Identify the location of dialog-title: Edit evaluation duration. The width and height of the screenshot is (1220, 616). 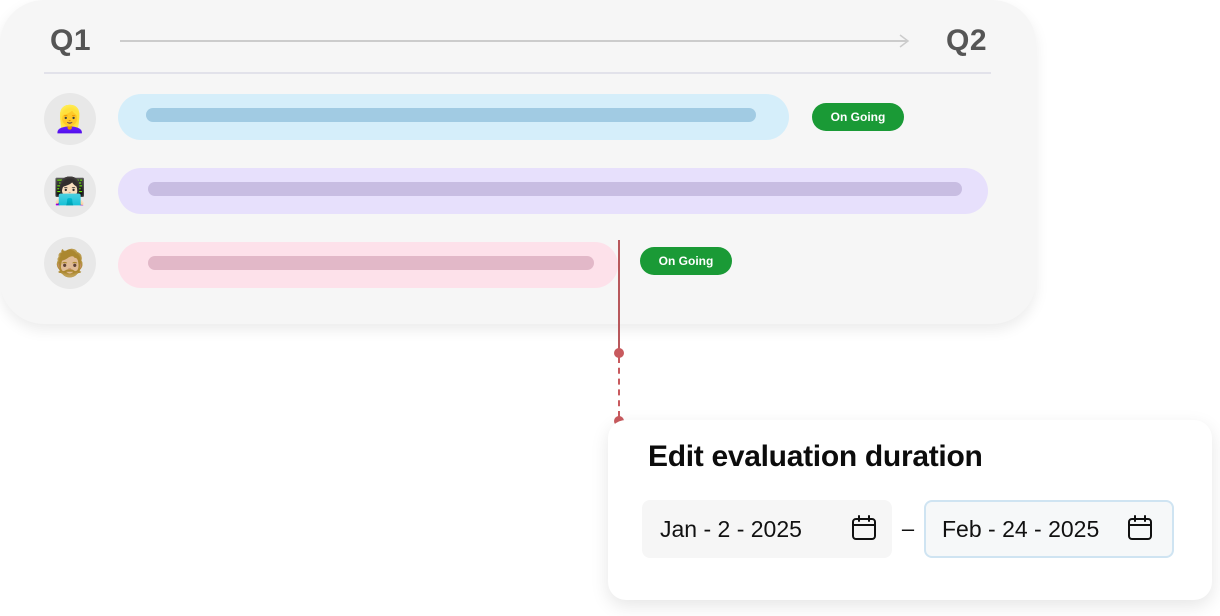
(815, 456).